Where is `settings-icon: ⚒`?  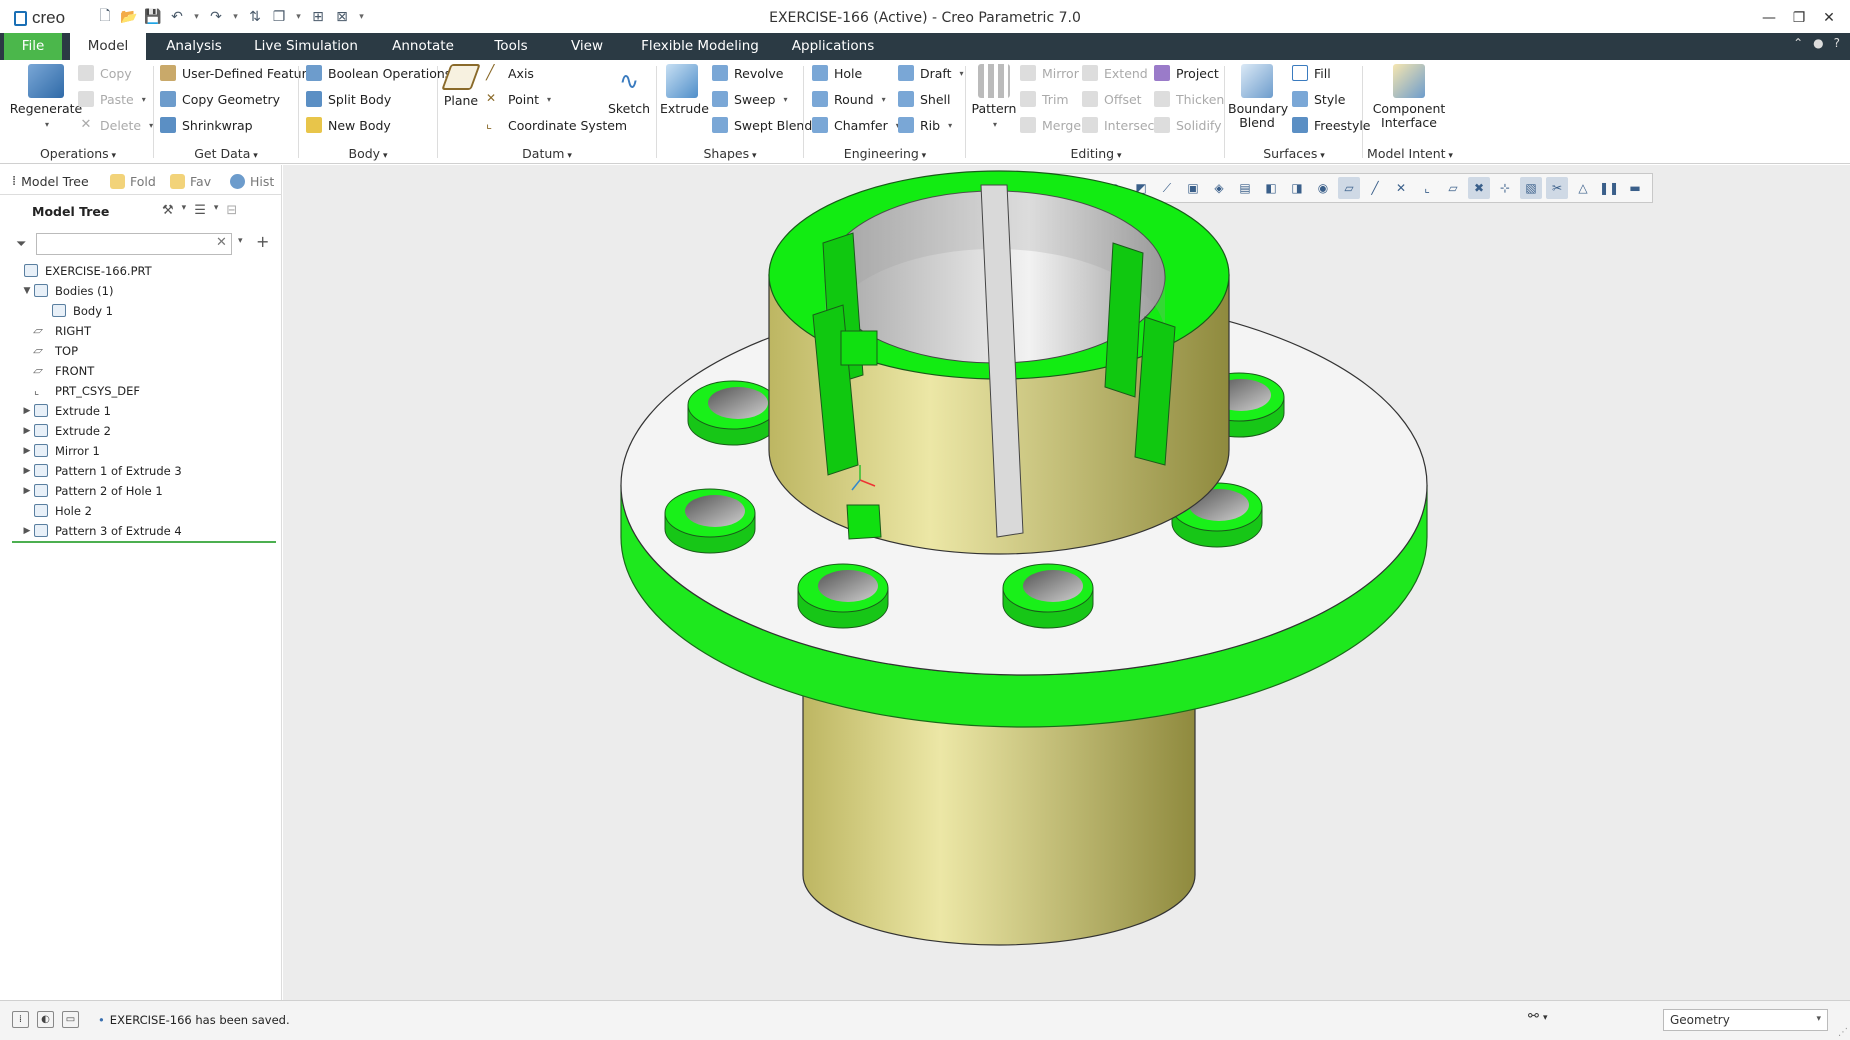 settings-icon: ⚒ is located at coordinates (168, 210).